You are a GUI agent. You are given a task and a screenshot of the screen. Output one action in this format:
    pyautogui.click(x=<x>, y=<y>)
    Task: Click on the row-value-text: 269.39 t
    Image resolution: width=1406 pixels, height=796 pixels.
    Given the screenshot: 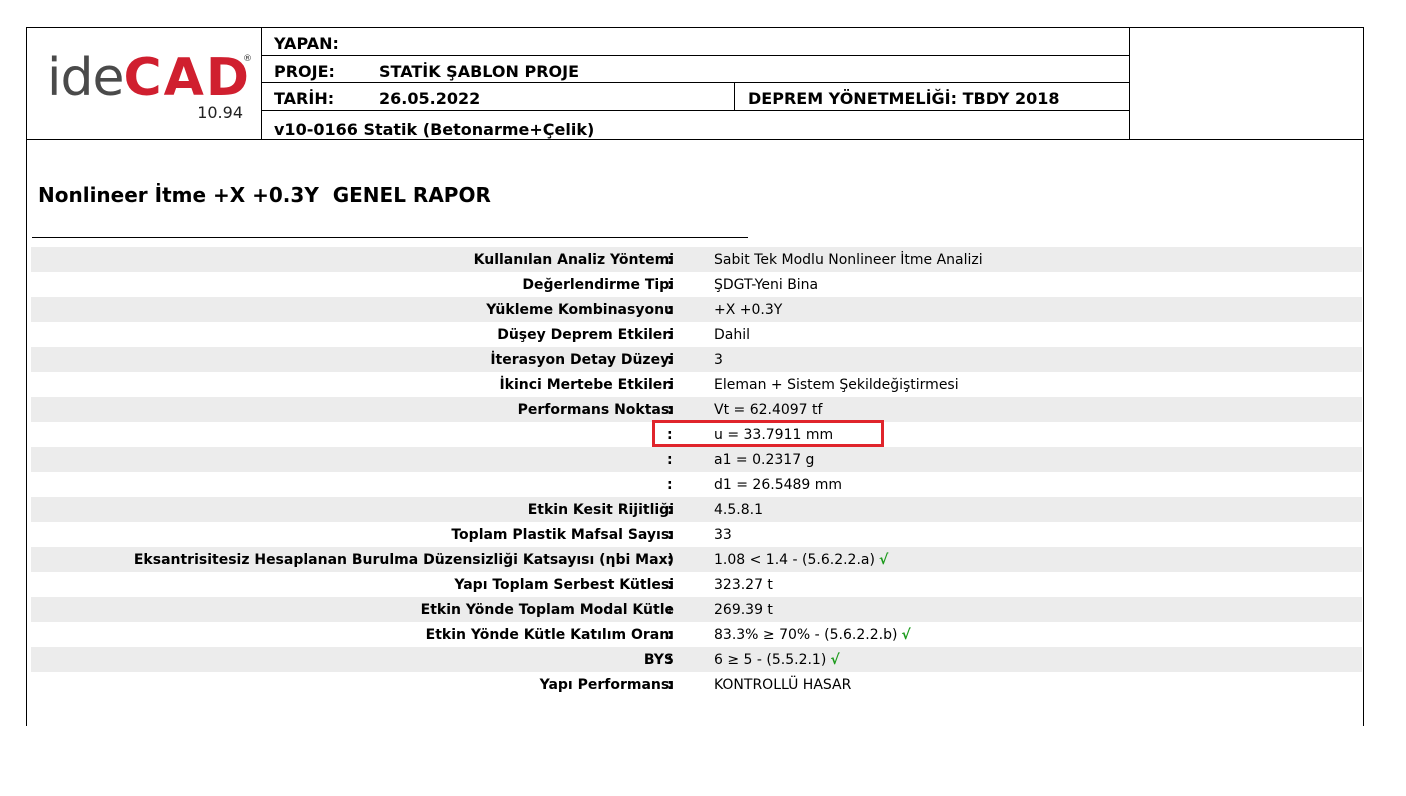 What is the action you would take?
    pyautogui.click(x=743, y=610)
    